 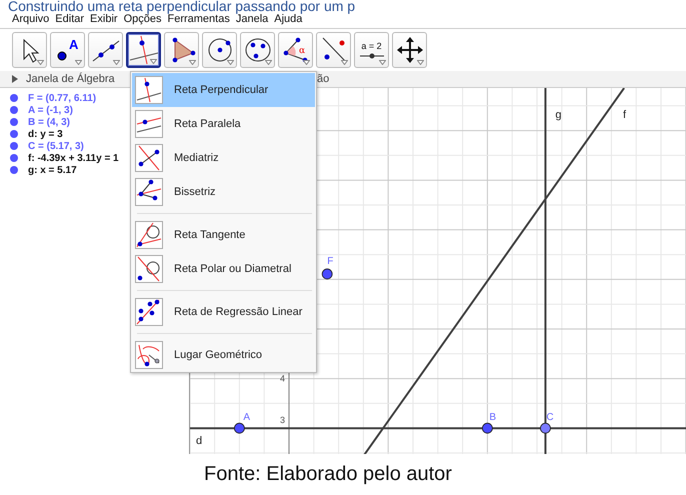 What do you see at coordinates (283, 379) in the screenshot?
I see `axis-tick-label: 4` at bounding box center [283, 379].